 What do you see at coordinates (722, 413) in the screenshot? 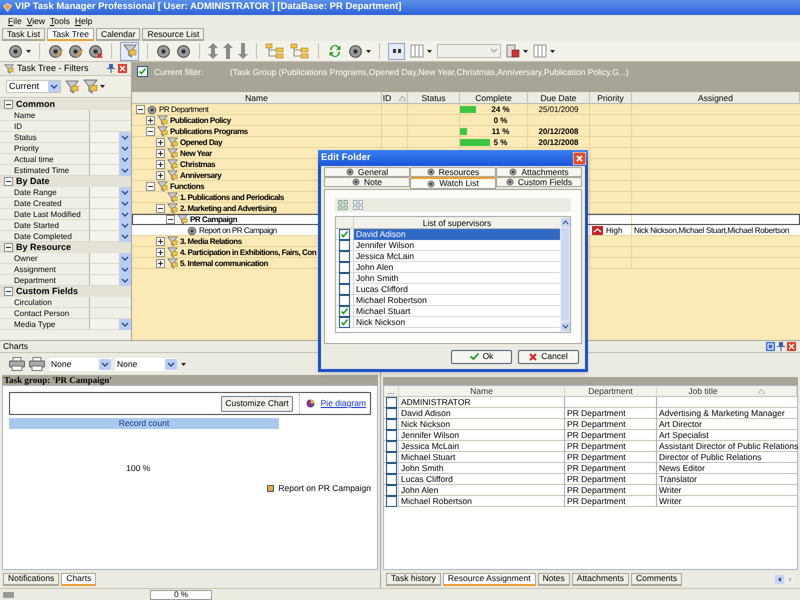
I see `table-cell: Advertising & Marketing Manager` at bounding box center [722, 413].